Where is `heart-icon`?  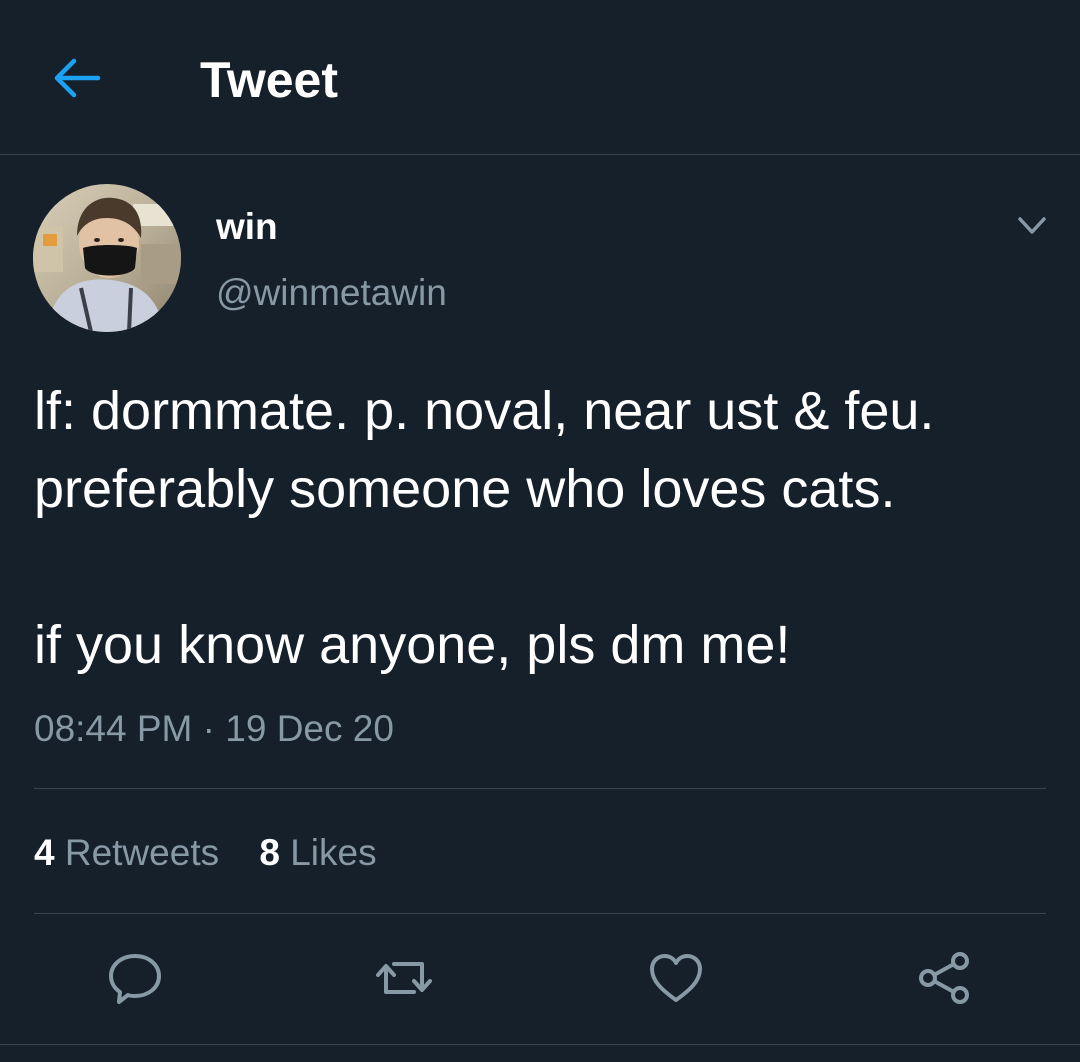
heart-icon is located at coordinates (676, 978).